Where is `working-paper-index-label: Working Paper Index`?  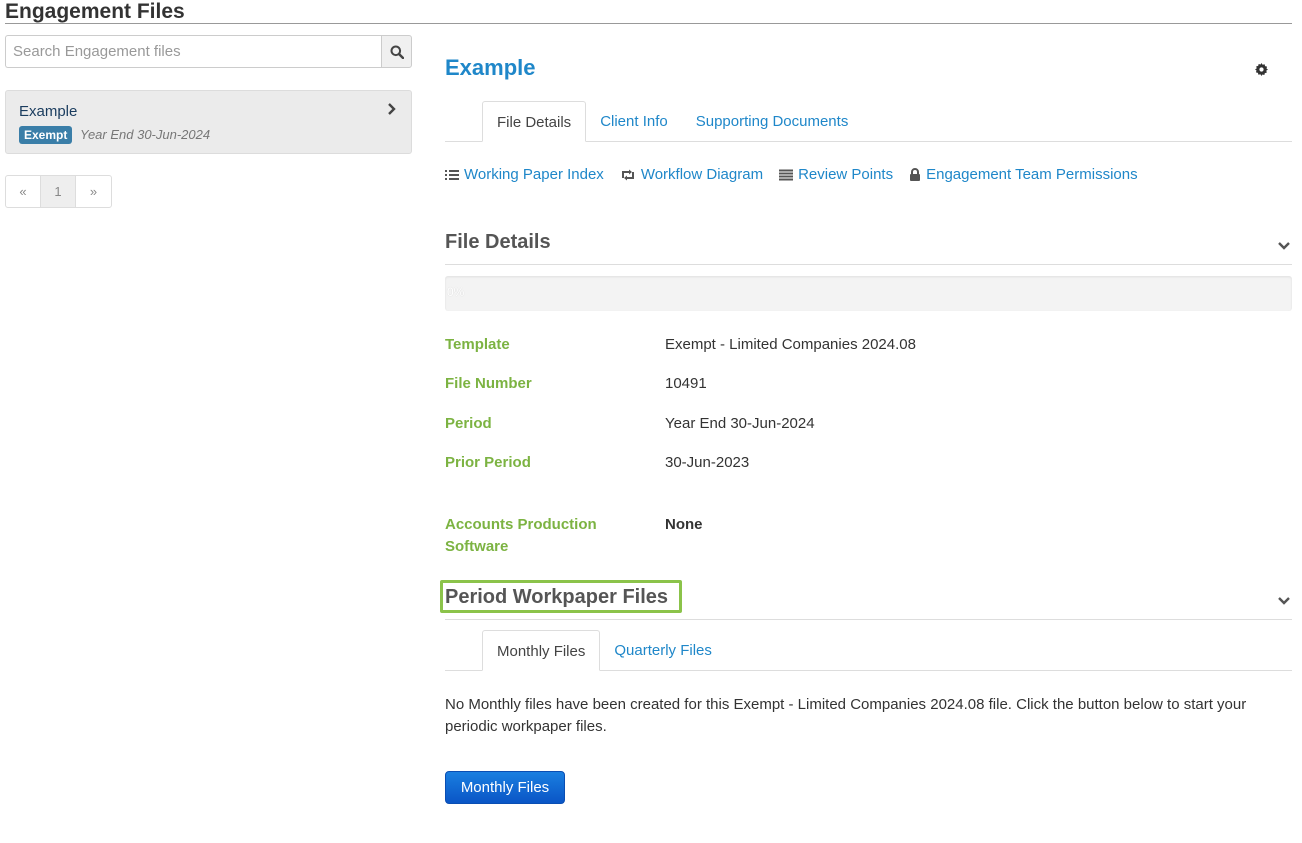 working-paper-index-label: Working Paper Index is located at coordinates (534, 174).